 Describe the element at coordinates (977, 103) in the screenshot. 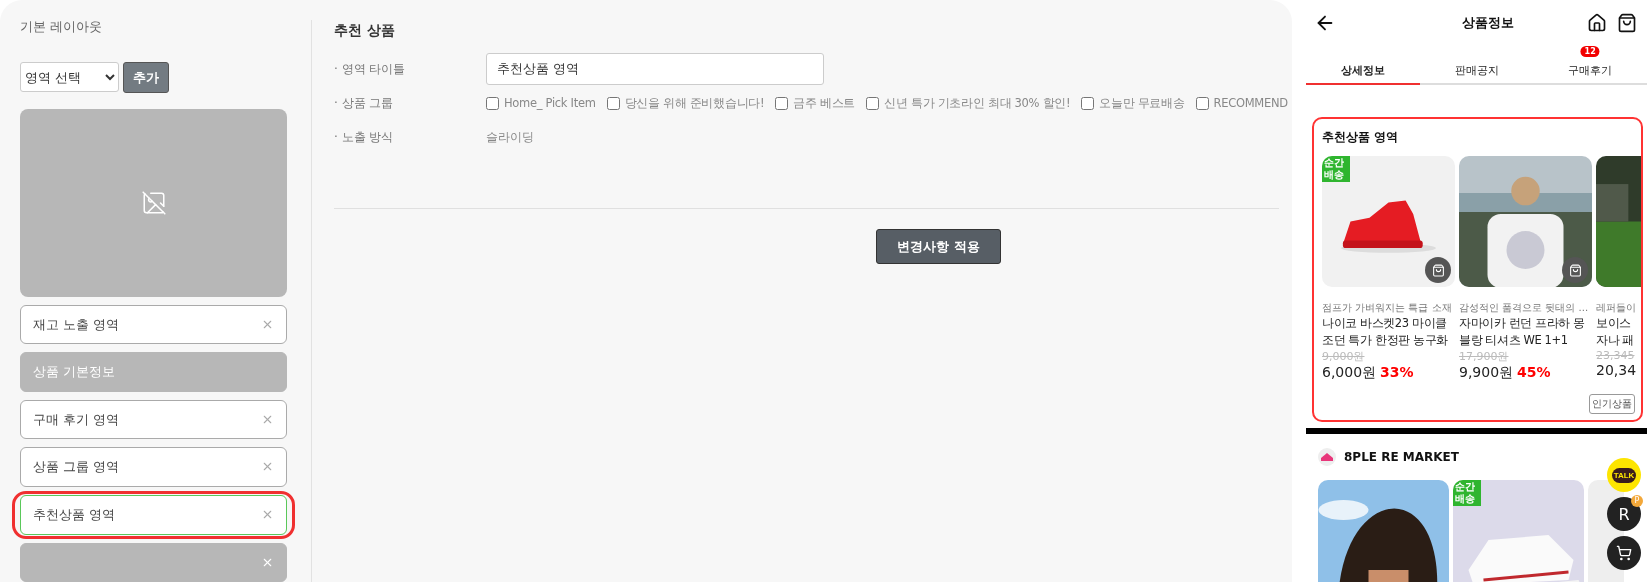

I see `checkbox-label: 신년 특가 기초라인 최대 30% 할인!` at that location.